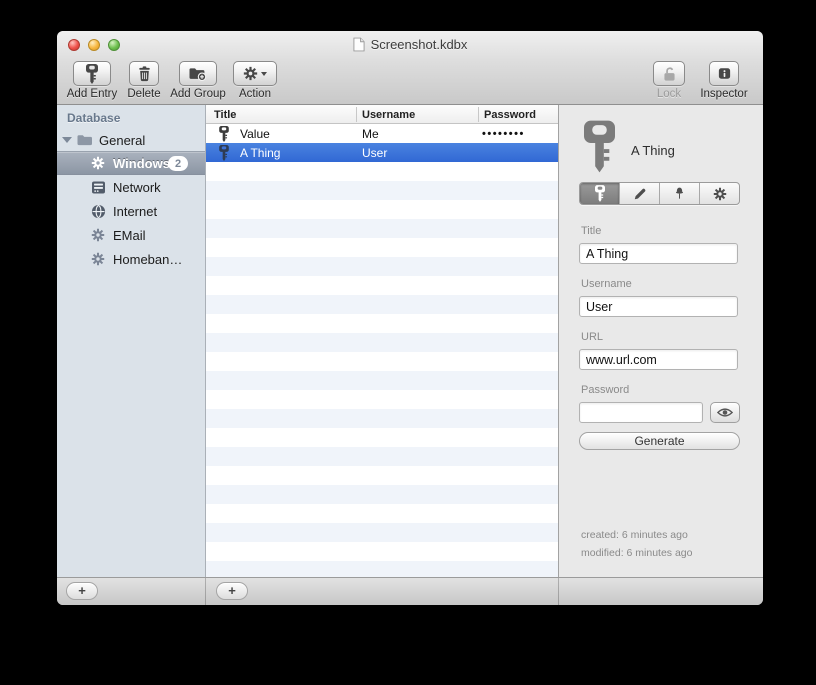  I want to click on password-field, so click(641, 412).